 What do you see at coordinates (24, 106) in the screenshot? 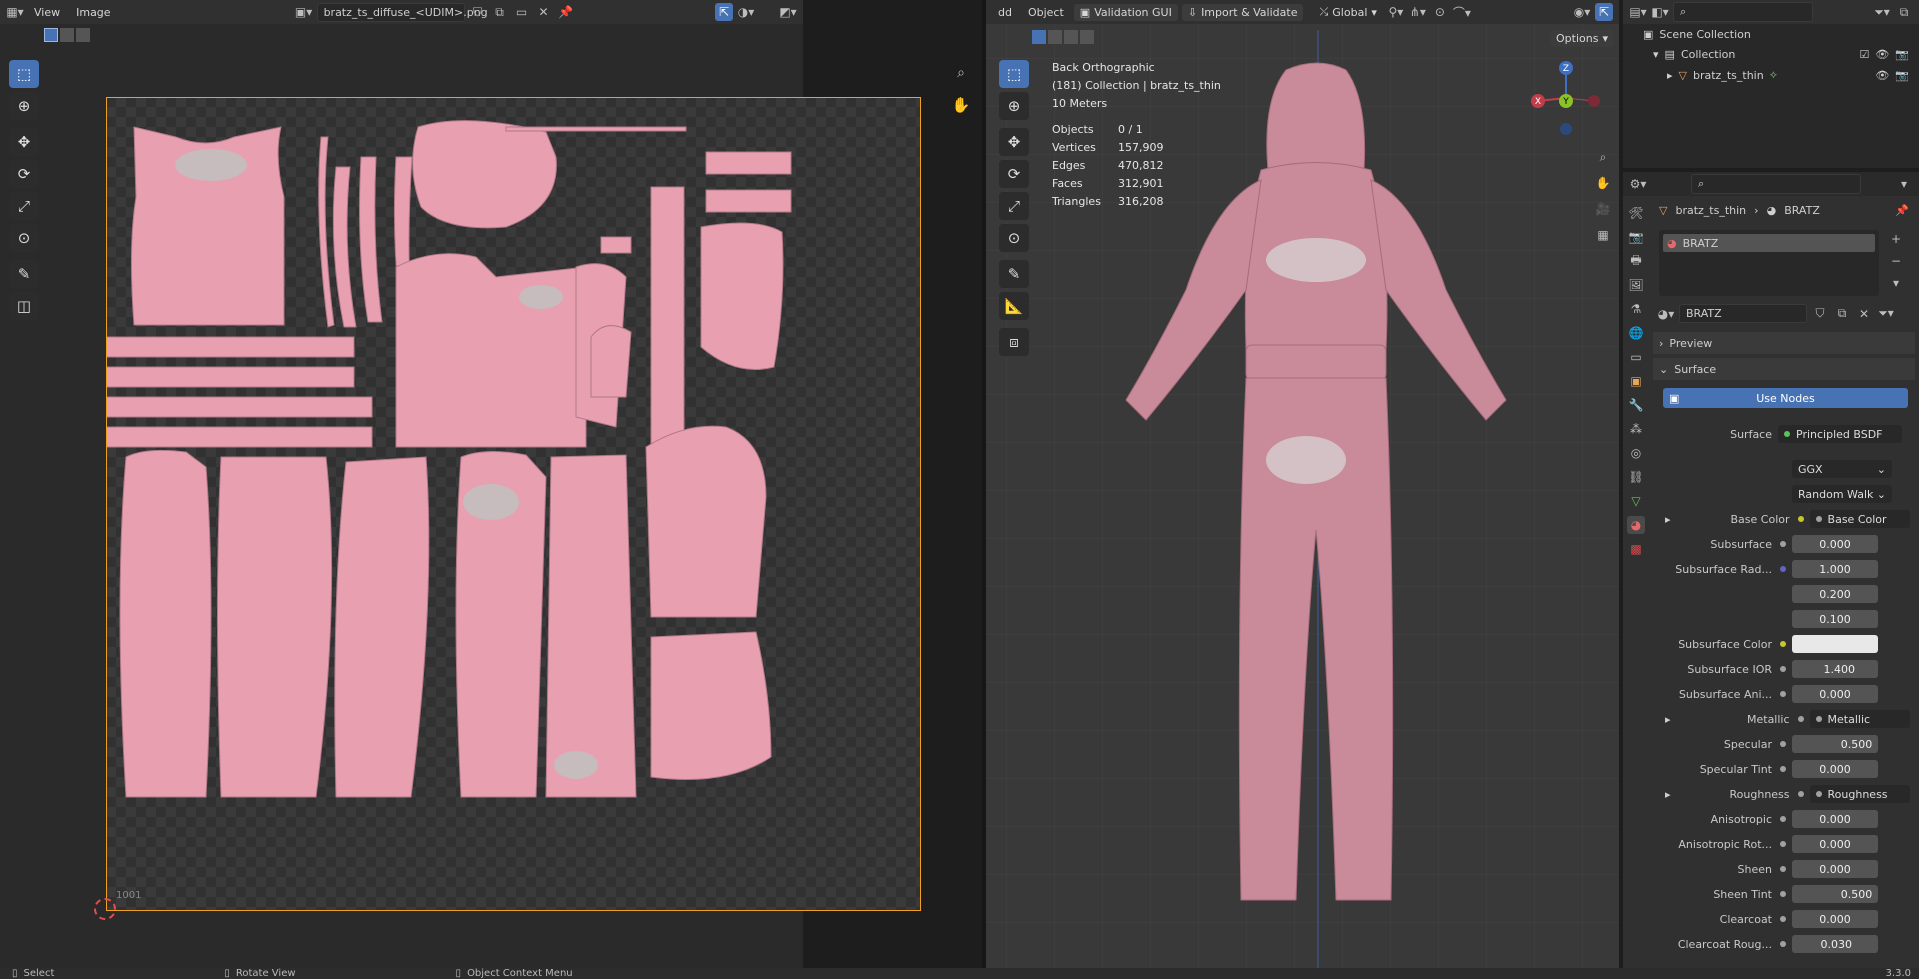
I see `cursor-tool: ⊕` at bounding box center [24, 106].